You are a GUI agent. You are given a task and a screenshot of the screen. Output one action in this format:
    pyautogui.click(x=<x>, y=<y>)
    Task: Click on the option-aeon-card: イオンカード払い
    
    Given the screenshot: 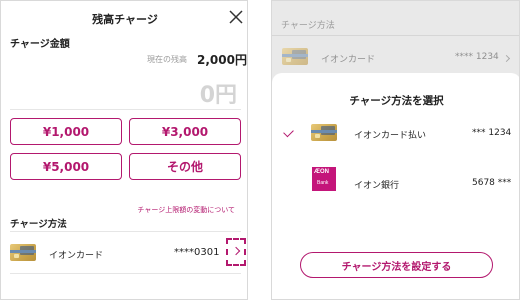 What is the action you would take?
    pyautogui.click(x=390, y=134)
    